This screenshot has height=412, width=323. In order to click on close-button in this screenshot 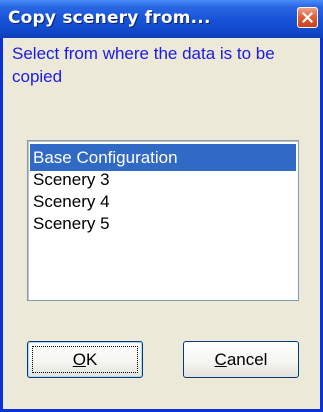, I will do `click(307, 17)`.